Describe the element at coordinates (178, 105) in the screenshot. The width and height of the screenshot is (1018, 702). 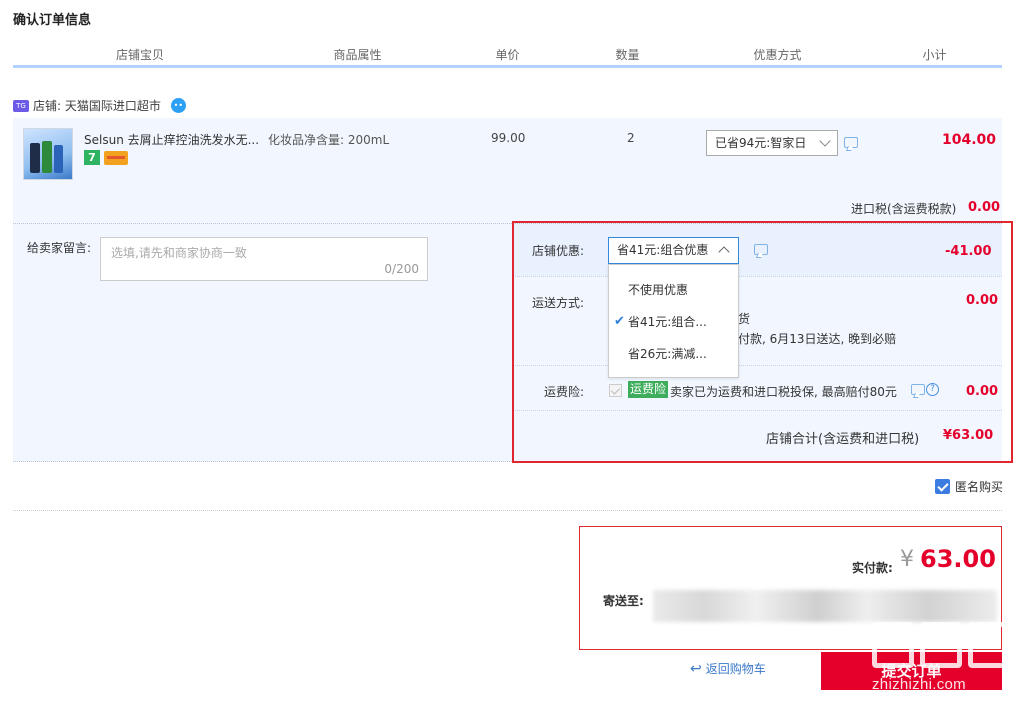
I see `wangwang-icon: ••` at that location.